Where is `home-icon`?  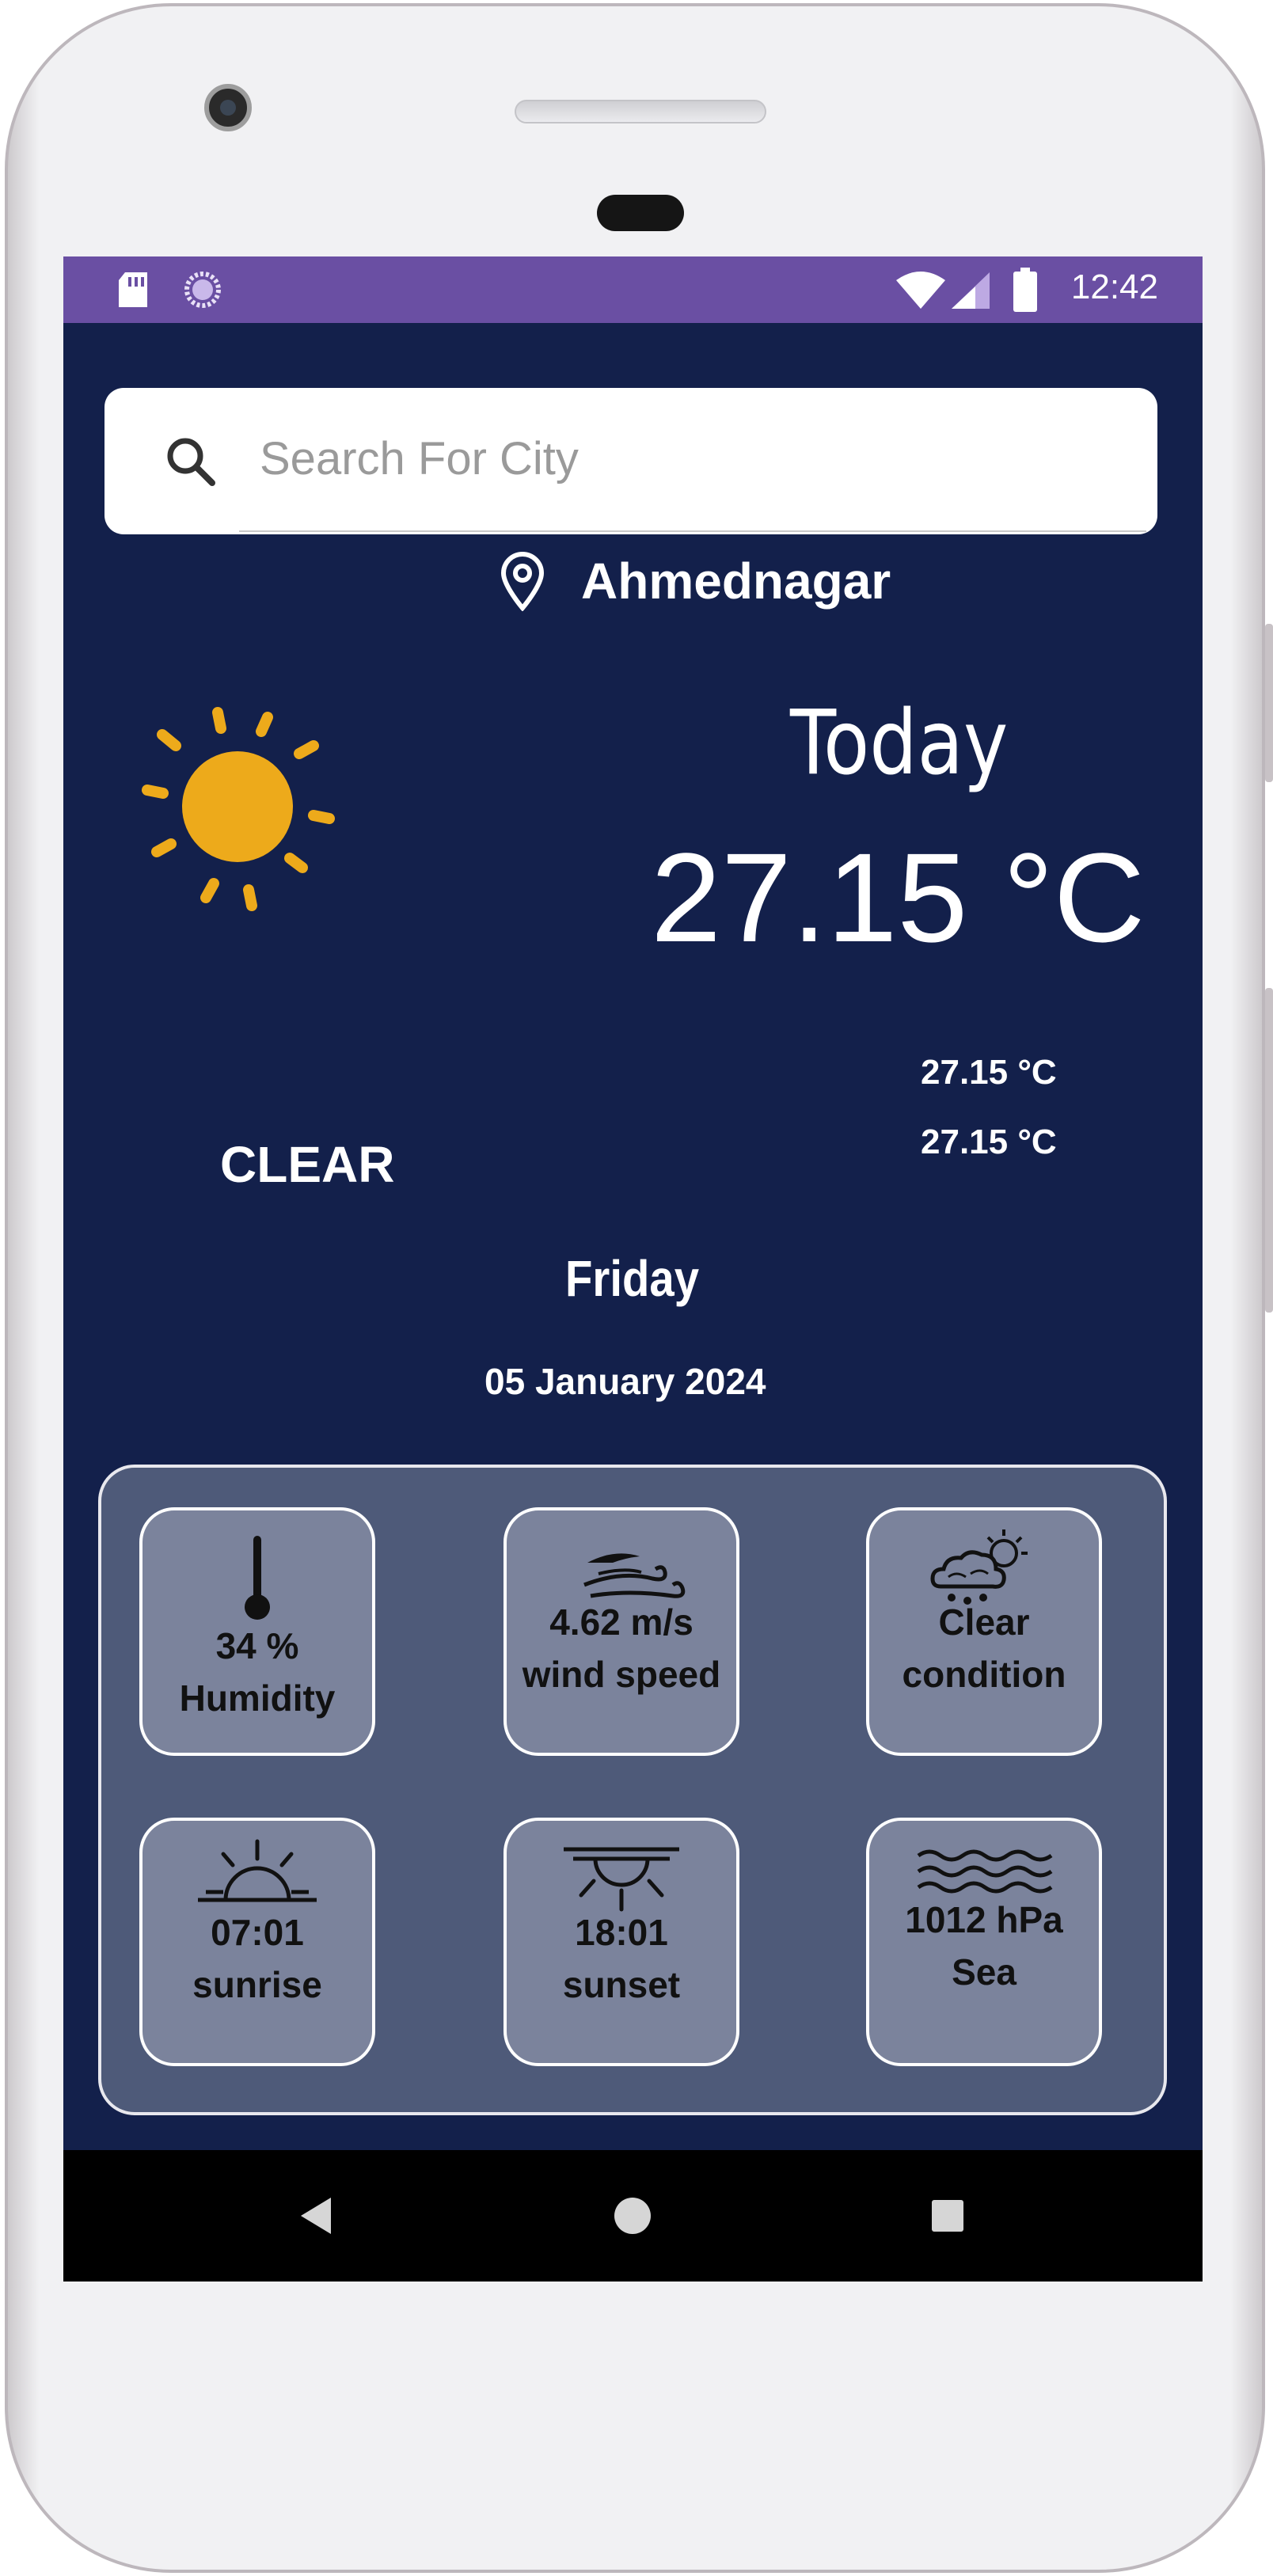
home-icon is located at coordinates (632, 2216).